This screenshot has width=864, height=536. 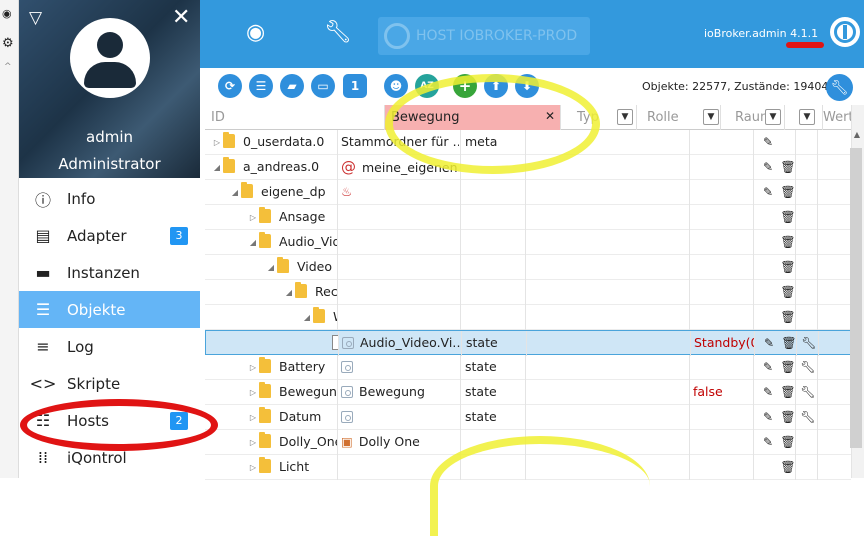 I want to click on room-filter-select: Raum ▼, so click(x=757, y=117).